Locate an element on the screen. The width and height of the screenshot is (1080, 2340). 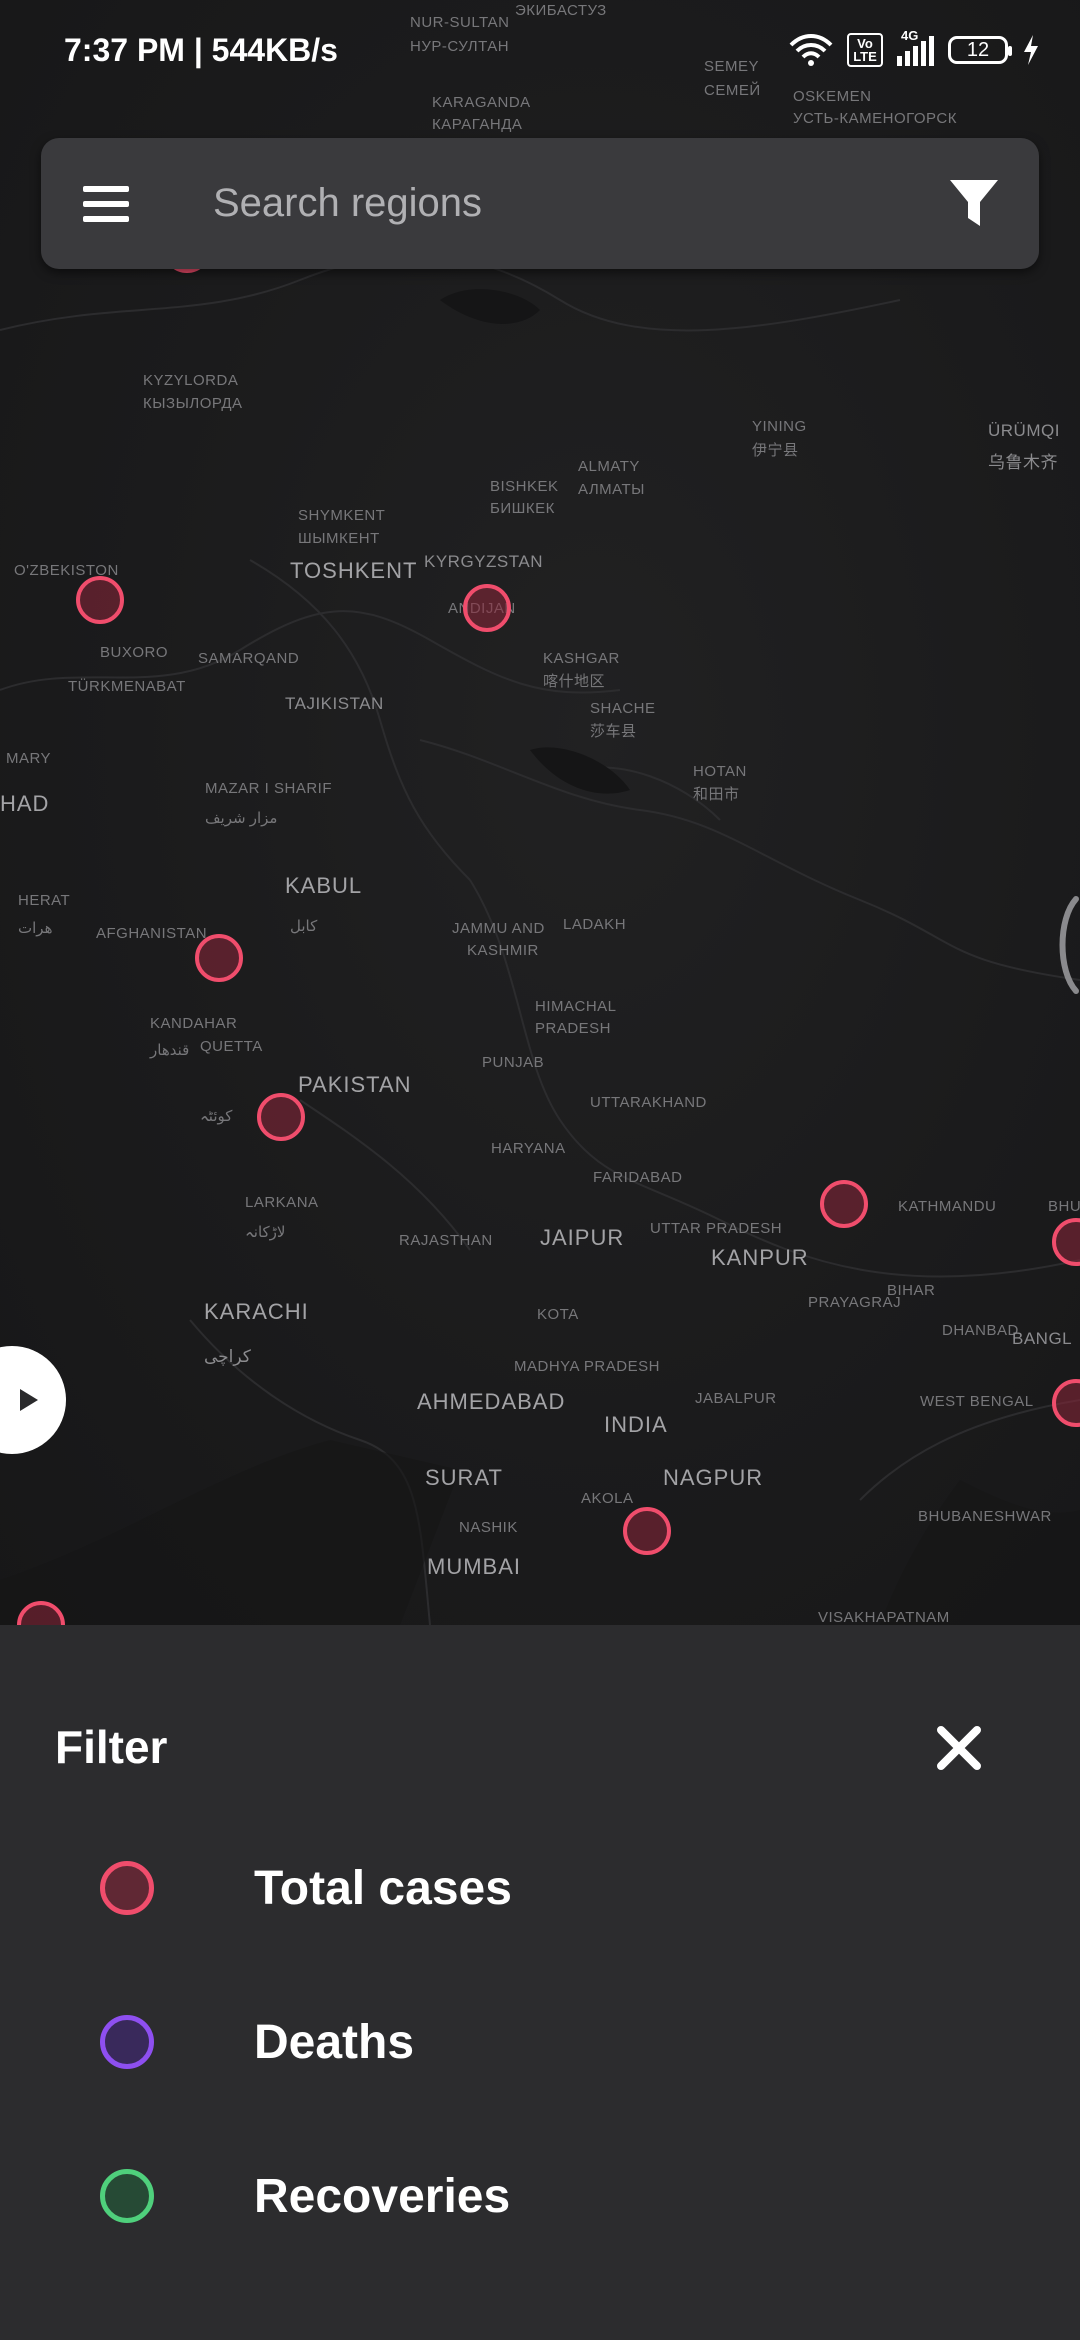
map-label: SHYMKENT is located at coordinates (342, 515).